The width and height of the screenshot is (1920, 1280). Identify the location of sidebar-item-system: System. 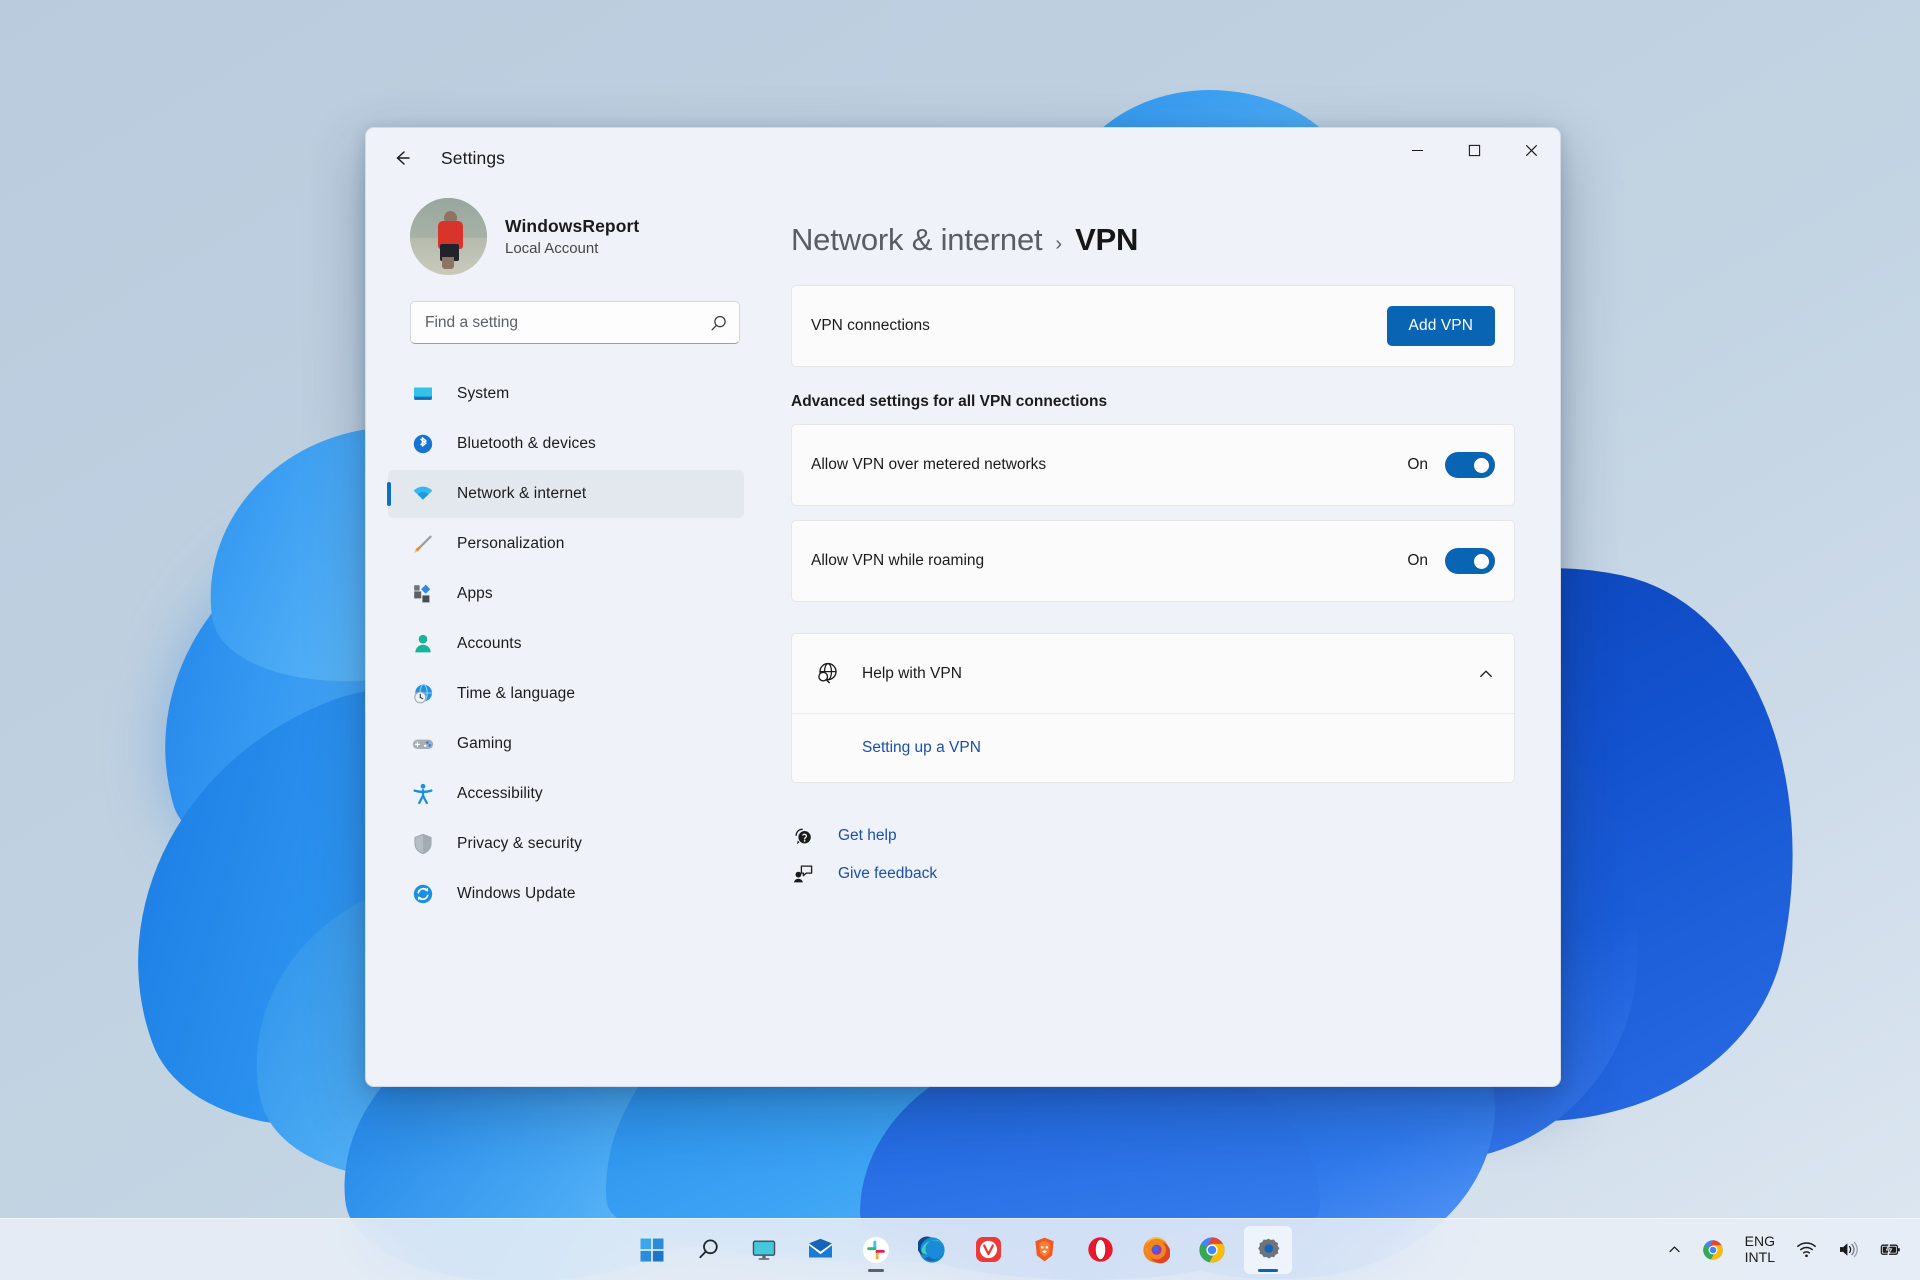
(566, 394).